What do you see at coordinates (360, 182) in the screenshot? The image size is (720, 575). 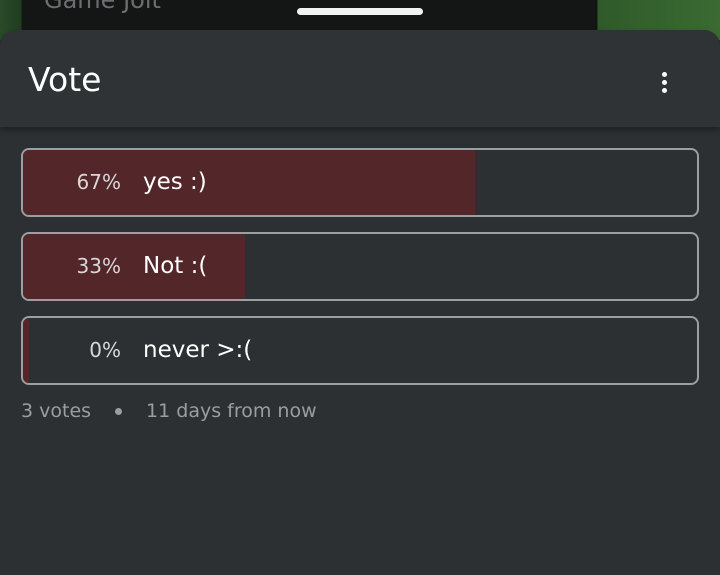 I see `poll-option-yes: 67% yes :)` at bounding box center [360, 182].